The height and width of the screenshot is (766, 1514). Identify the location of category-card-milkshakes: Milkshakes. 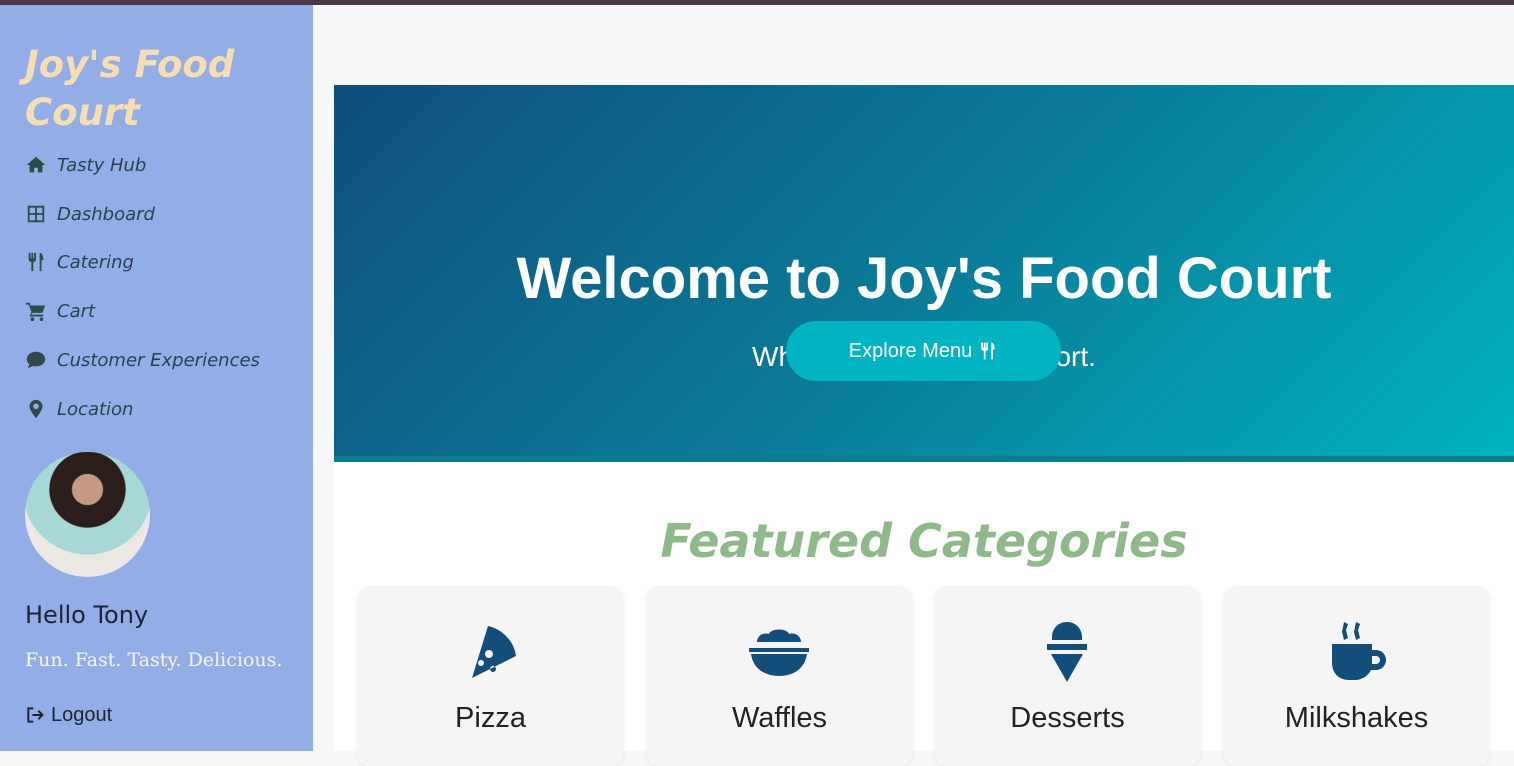
(1356, 676).